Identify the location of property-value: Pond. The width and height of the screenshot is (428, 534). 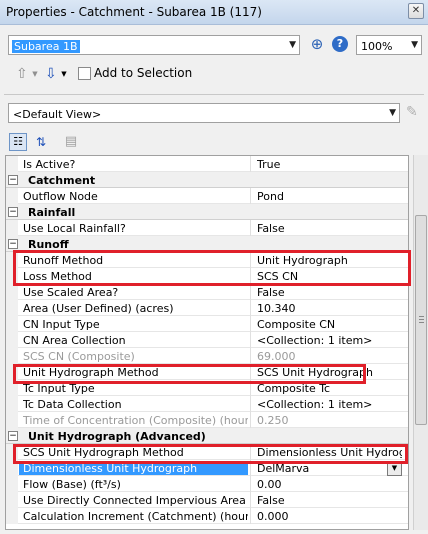
(329, 196).